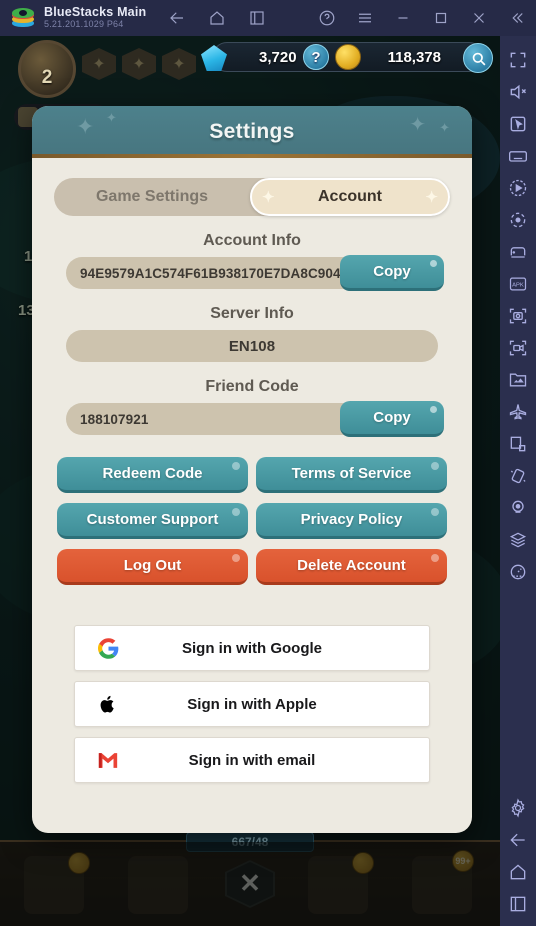  What do you see at coordinates (518, 156) in the screenshot?
I see `keyboard-icon` at bounding box center [518, 156].